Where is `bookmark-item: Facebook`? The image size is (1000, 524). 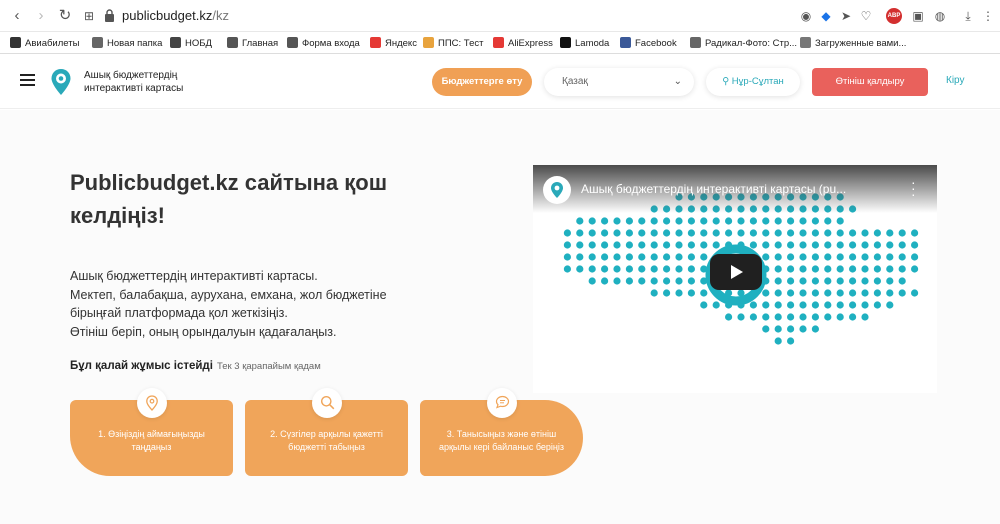 bookmark-item: Facebook is located at coordinates (648, 43).